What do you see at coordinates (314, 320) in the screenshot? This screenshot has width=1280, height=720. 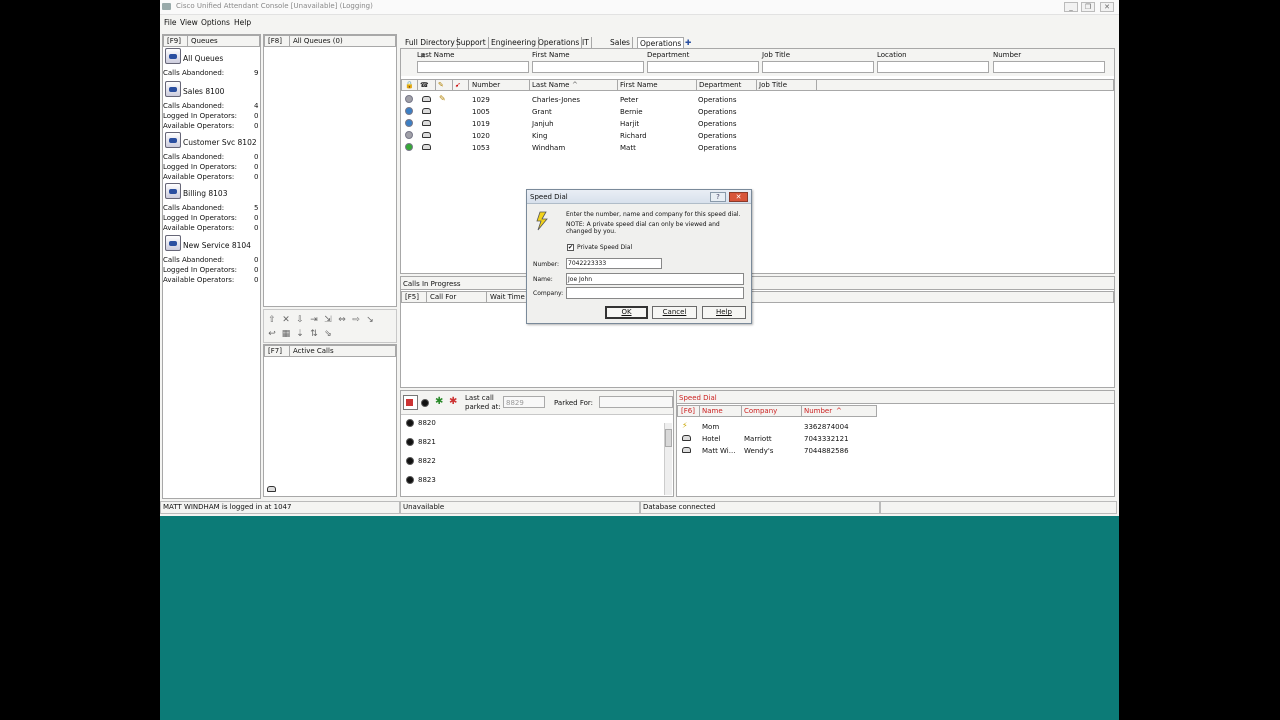 I see `transfer-icon: ⇥` at bounding box center [314, 320].